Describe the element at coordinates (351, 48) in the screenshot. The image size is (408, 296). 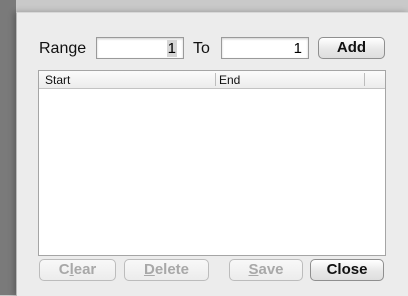
I see `add-button: Add` at that location.